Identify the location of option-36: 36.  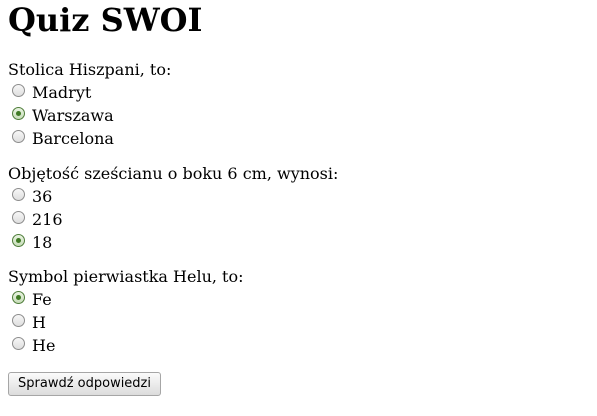
(298, 196).